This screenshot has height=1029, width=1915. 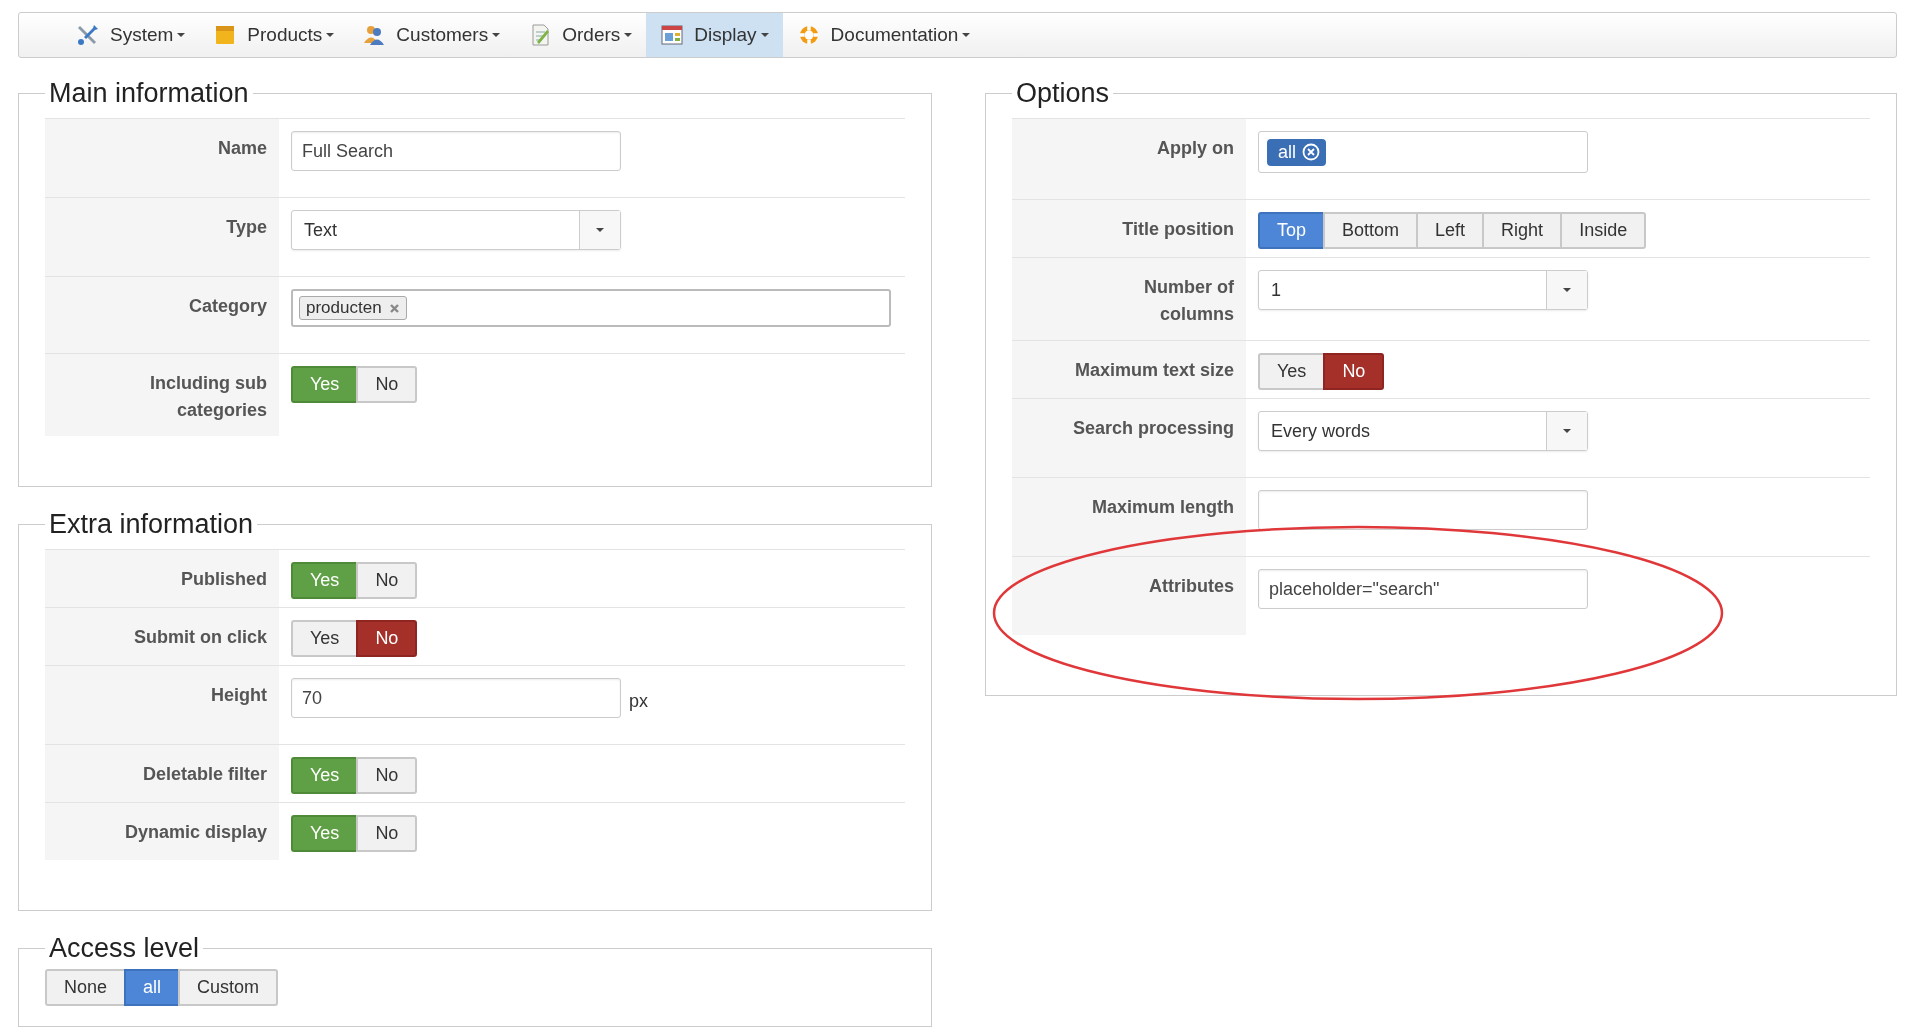 What do you see at coordinates (162, 578) in the screenshot?
I see `field-label: Published` at bounding box center [162, 578].